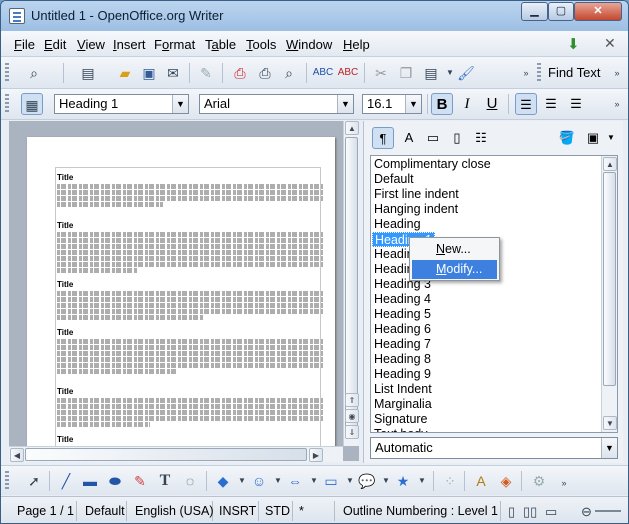 This screenshot has width=629, height=524. What do you see at coordinates (466, 73) in the screenshot?
I see `clone-formatting-icon: 🖌` at bounding box center [466, 73].